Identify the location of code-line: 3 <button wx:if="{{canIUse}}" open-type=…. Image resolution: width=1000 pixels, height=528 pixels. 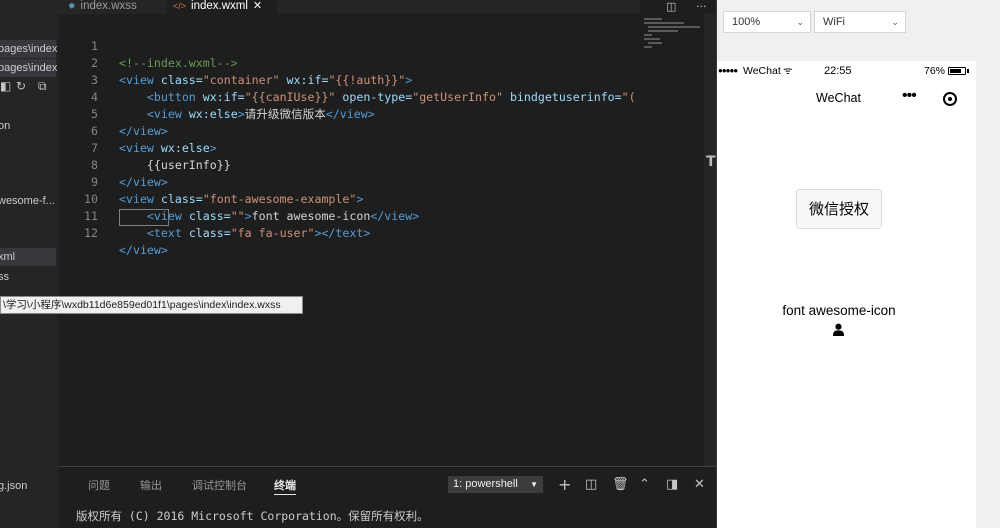
(348, 79).